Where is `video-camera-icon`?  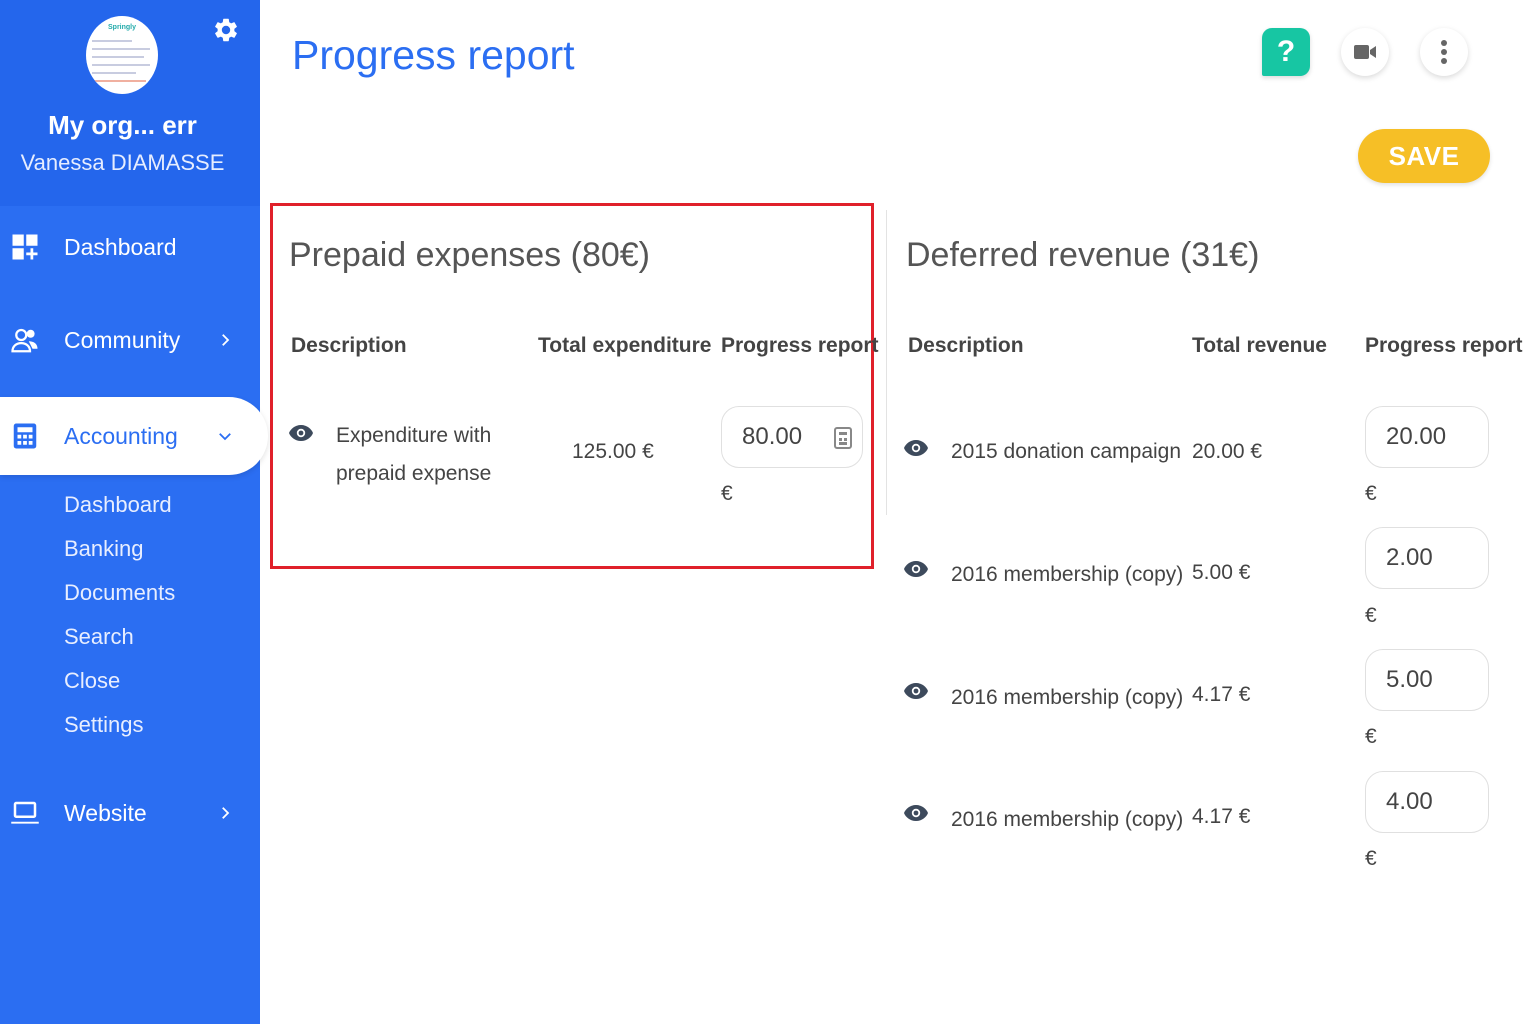 video-camera-icon is located at coordinates (1365, 52).